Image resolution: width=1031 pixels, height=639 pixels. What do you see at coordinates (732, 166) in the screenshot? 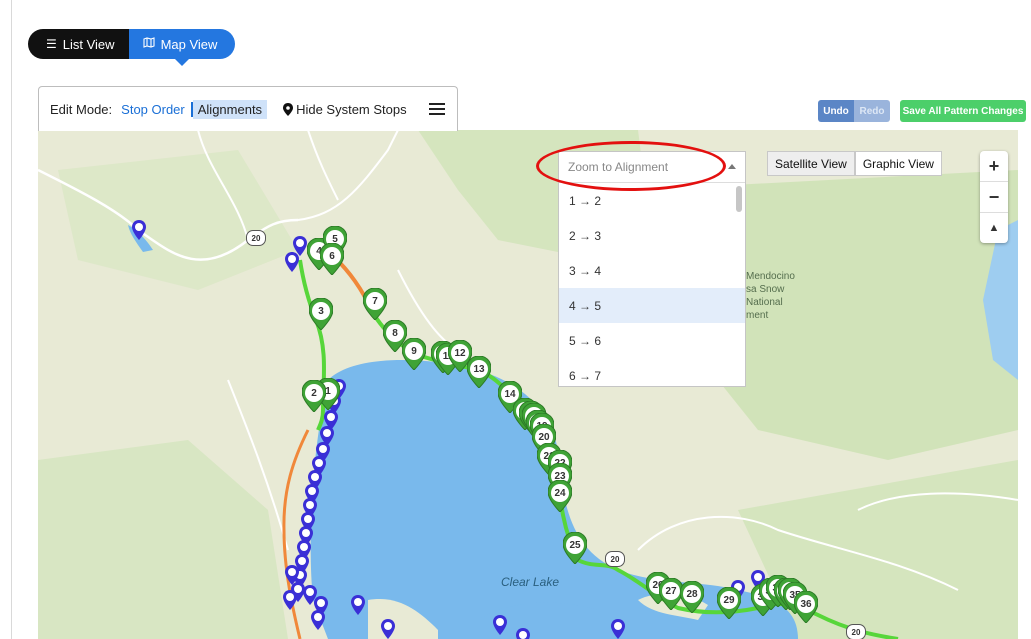
I see `caret-up-icon` at bounding box center [732, 166].